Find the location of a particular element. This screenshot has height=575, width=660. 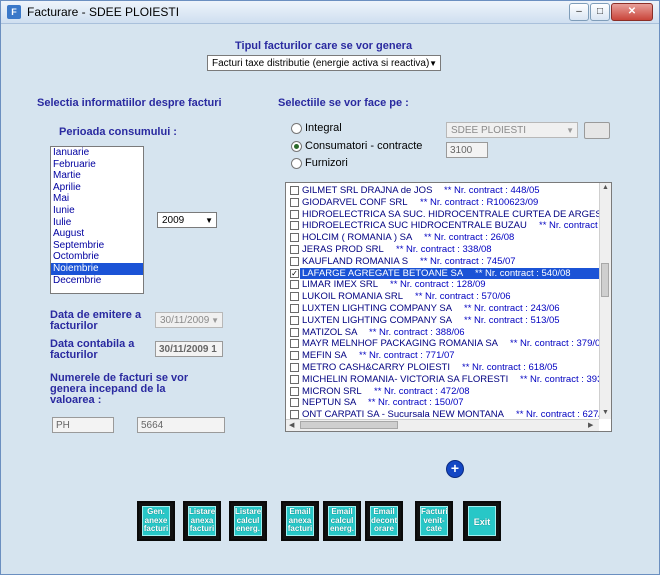

month-item: Februarie is located at coordinates (97, 165).